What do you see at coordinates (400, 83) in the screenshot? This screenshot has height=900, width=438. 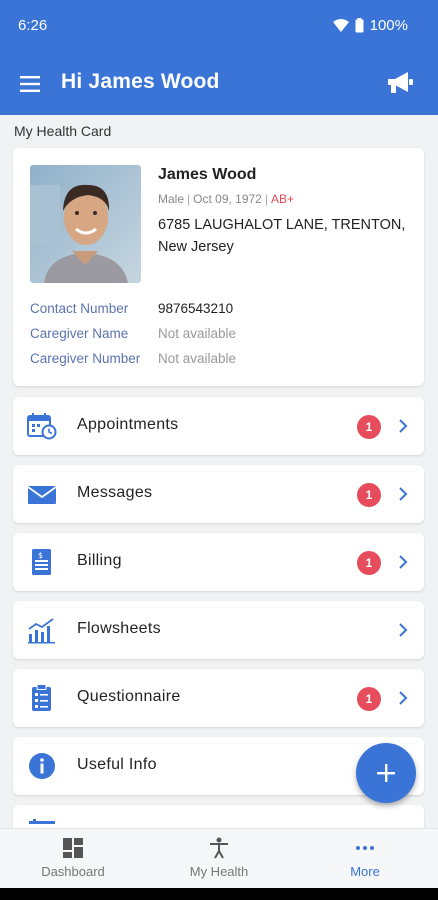 I see `megaphone-icon` at bounding box center [400, 83].